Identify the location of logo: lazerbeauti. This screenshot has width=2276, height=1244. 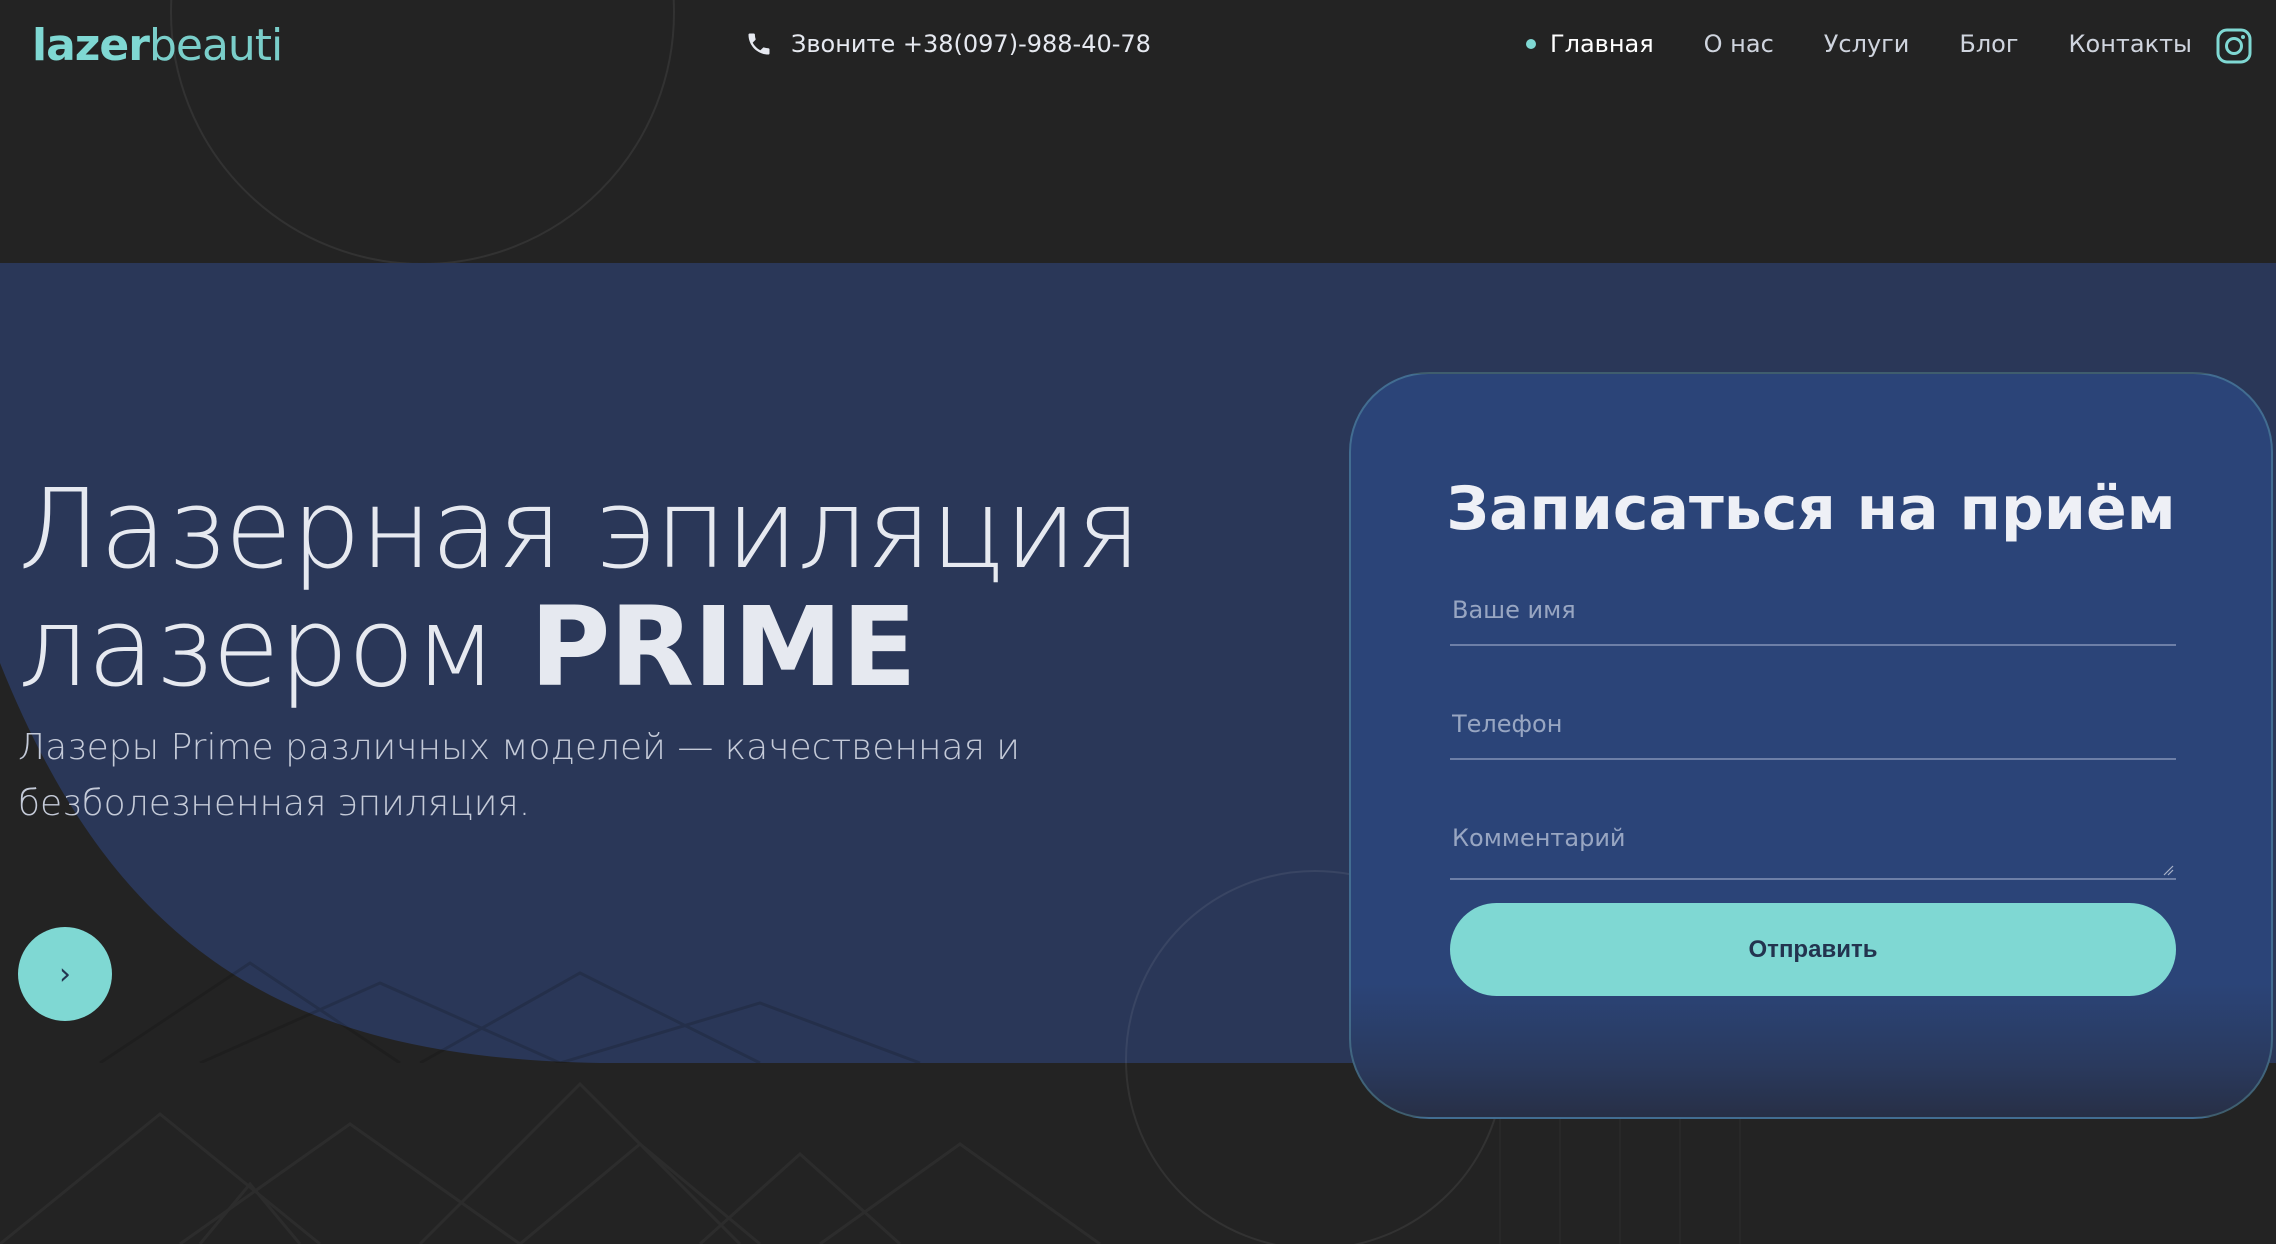
(157, 45).